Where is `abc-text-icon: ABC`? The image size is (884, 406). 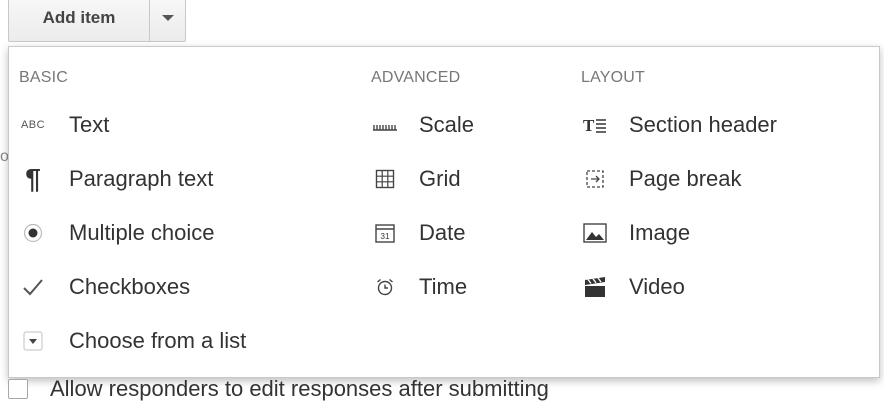 abc-text-icon: ABC is located at coordinates (33, 125).